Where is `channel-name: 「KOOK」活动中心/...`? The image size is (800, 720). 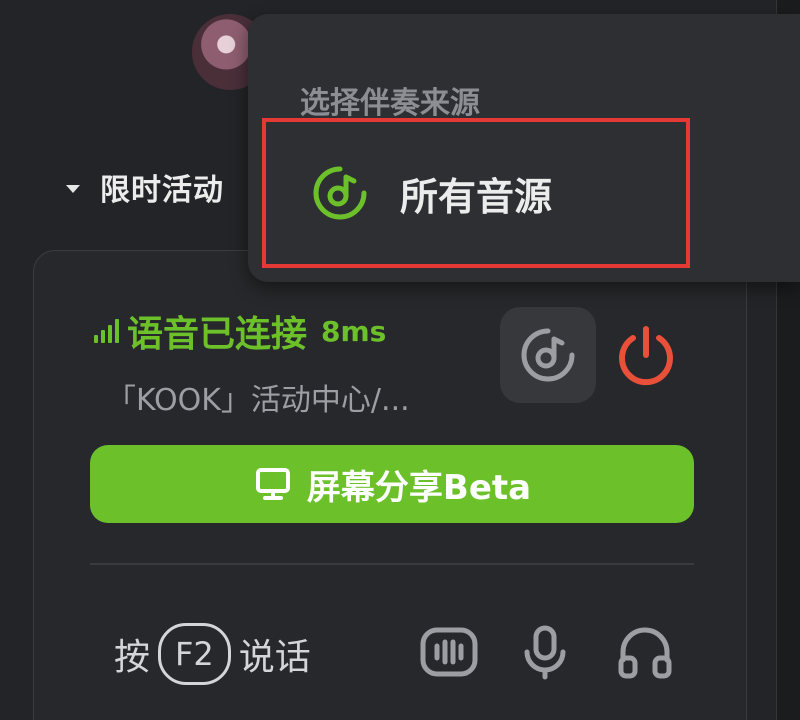
channel-name: 「KOOK」活动中心/... is located at coordinates (258, 397).